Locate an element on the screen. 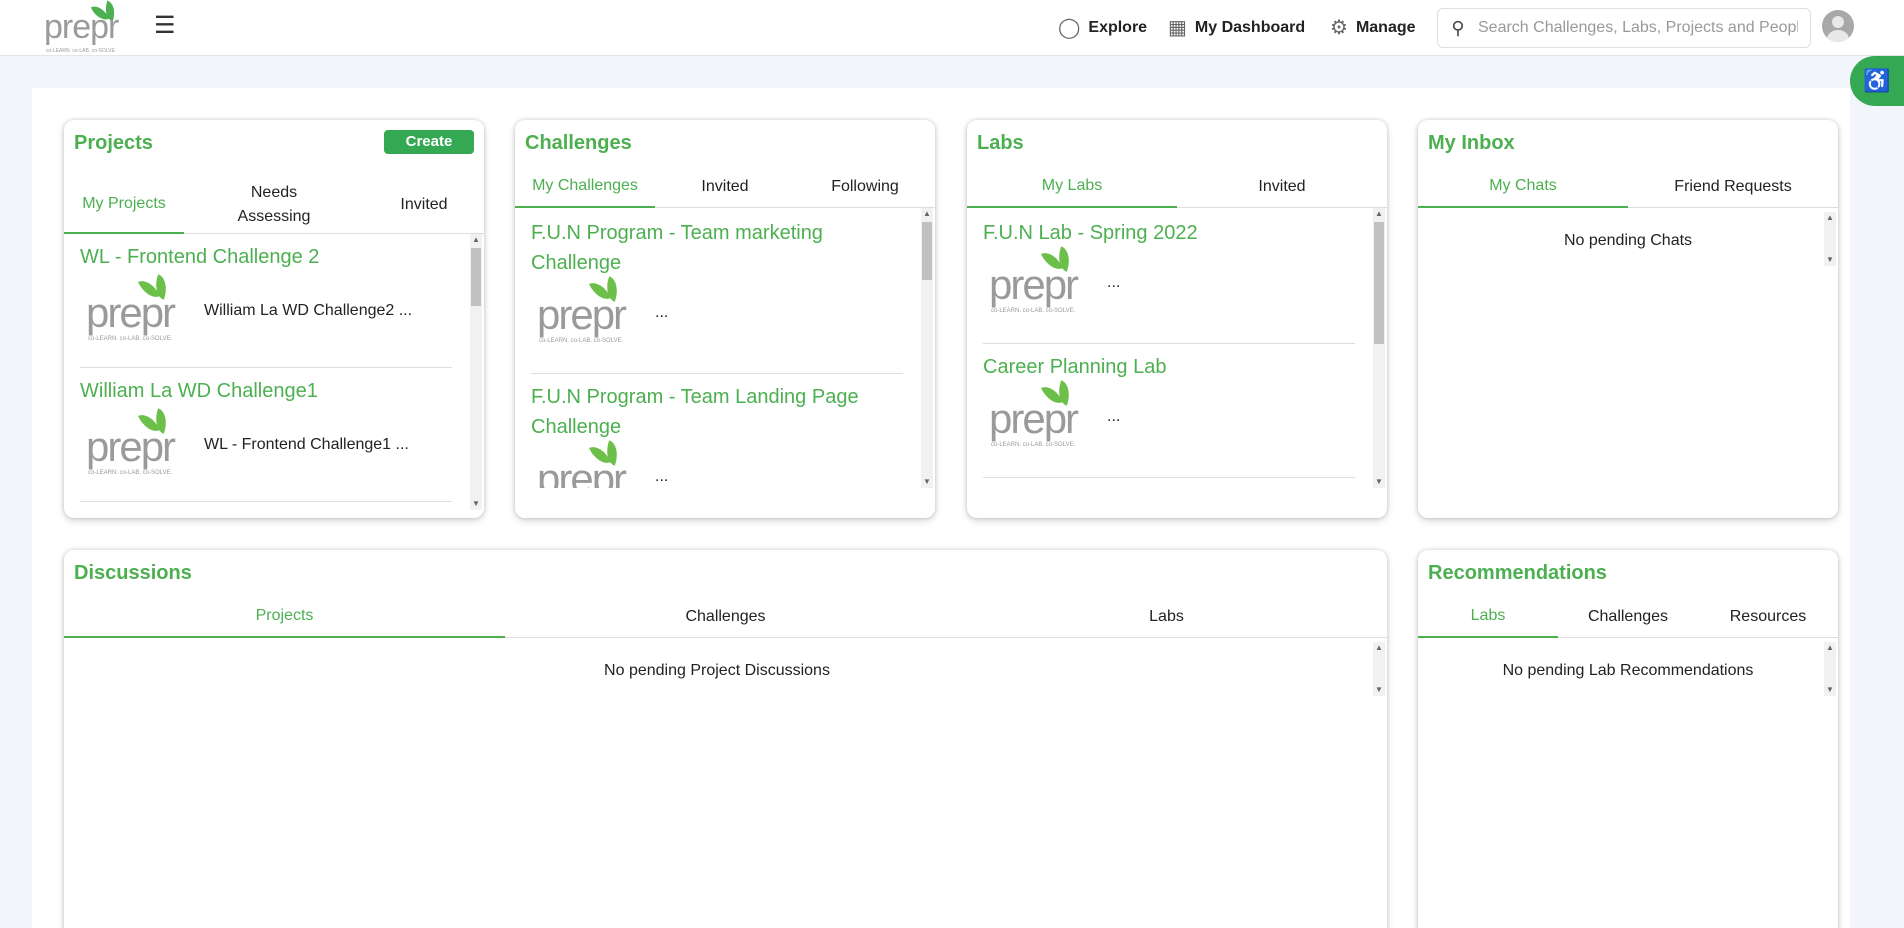 The image size is (1904, 928). tab-my-challenges: My Challenges is located at coordinates (585, 187).